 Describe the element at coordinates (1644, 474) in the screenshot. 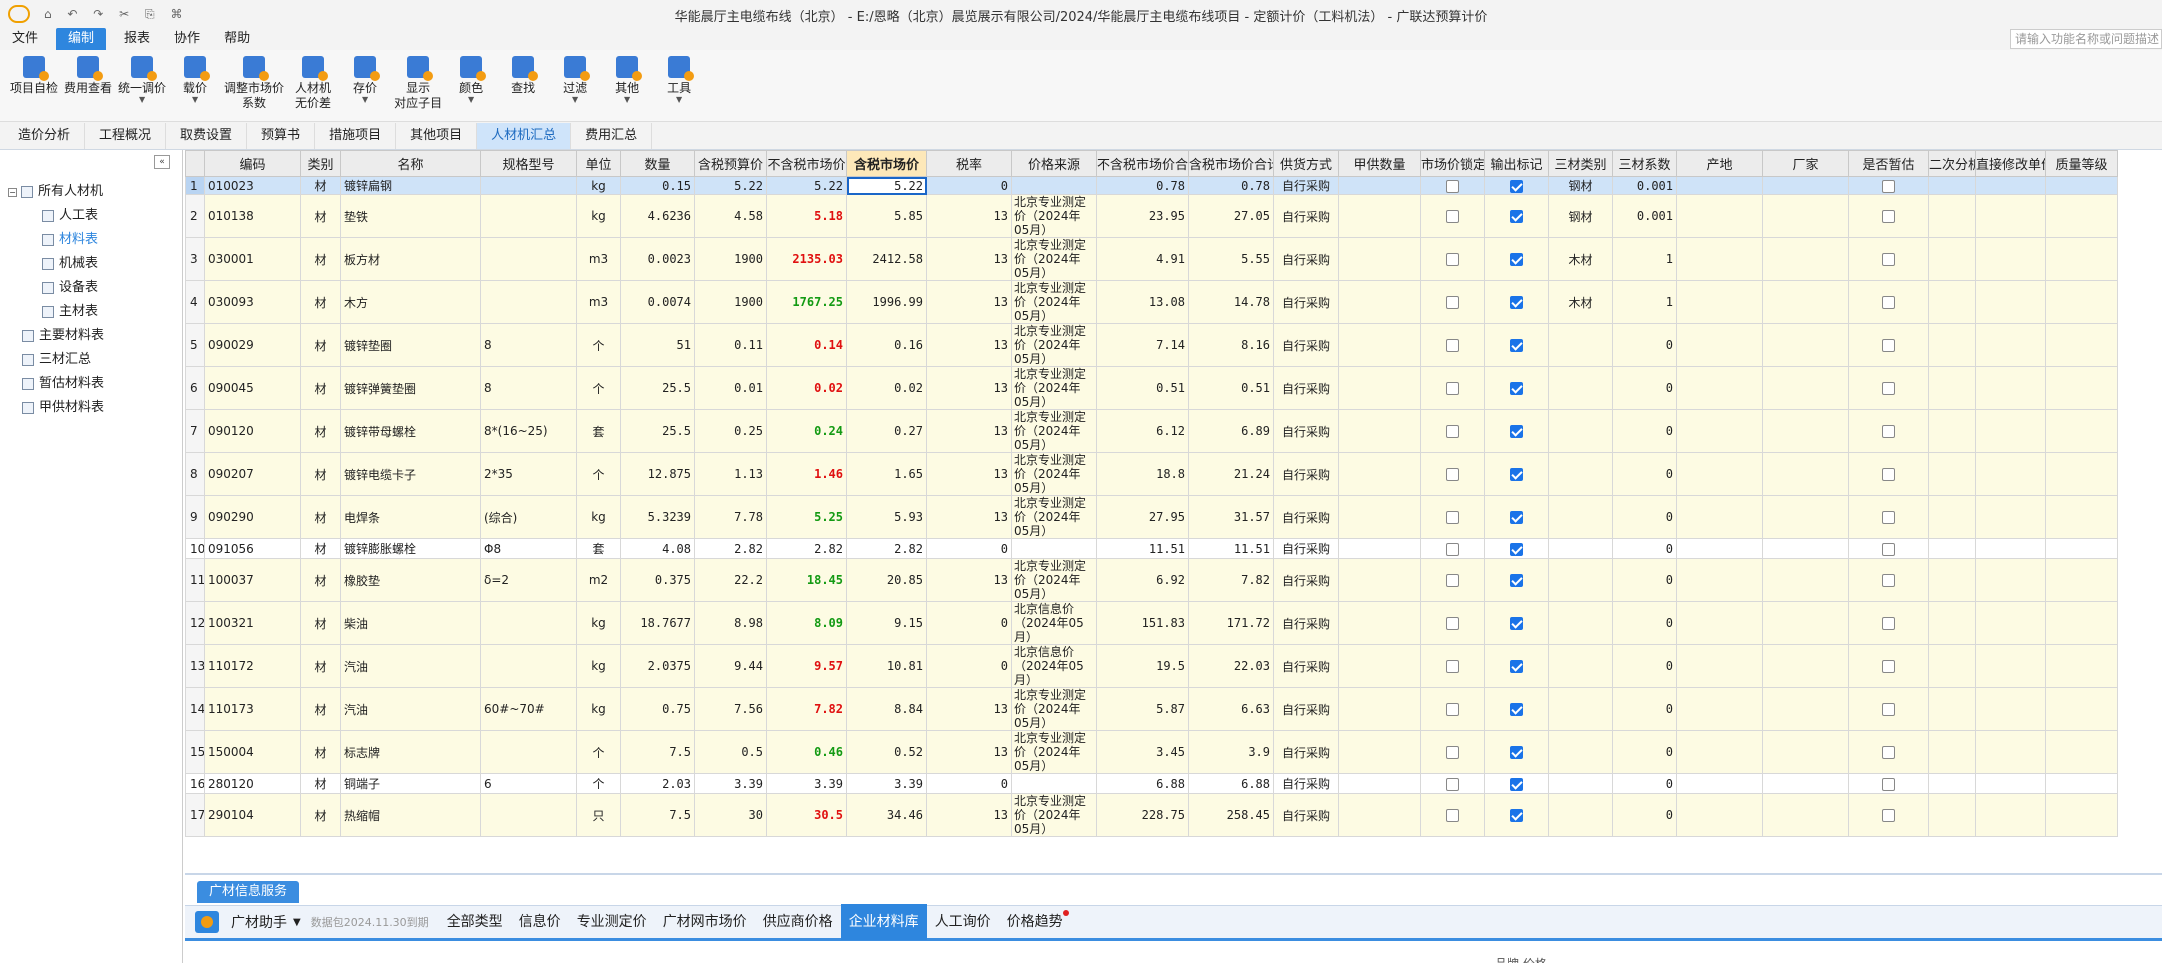

I see `material-coef-cell: 0` at that location.